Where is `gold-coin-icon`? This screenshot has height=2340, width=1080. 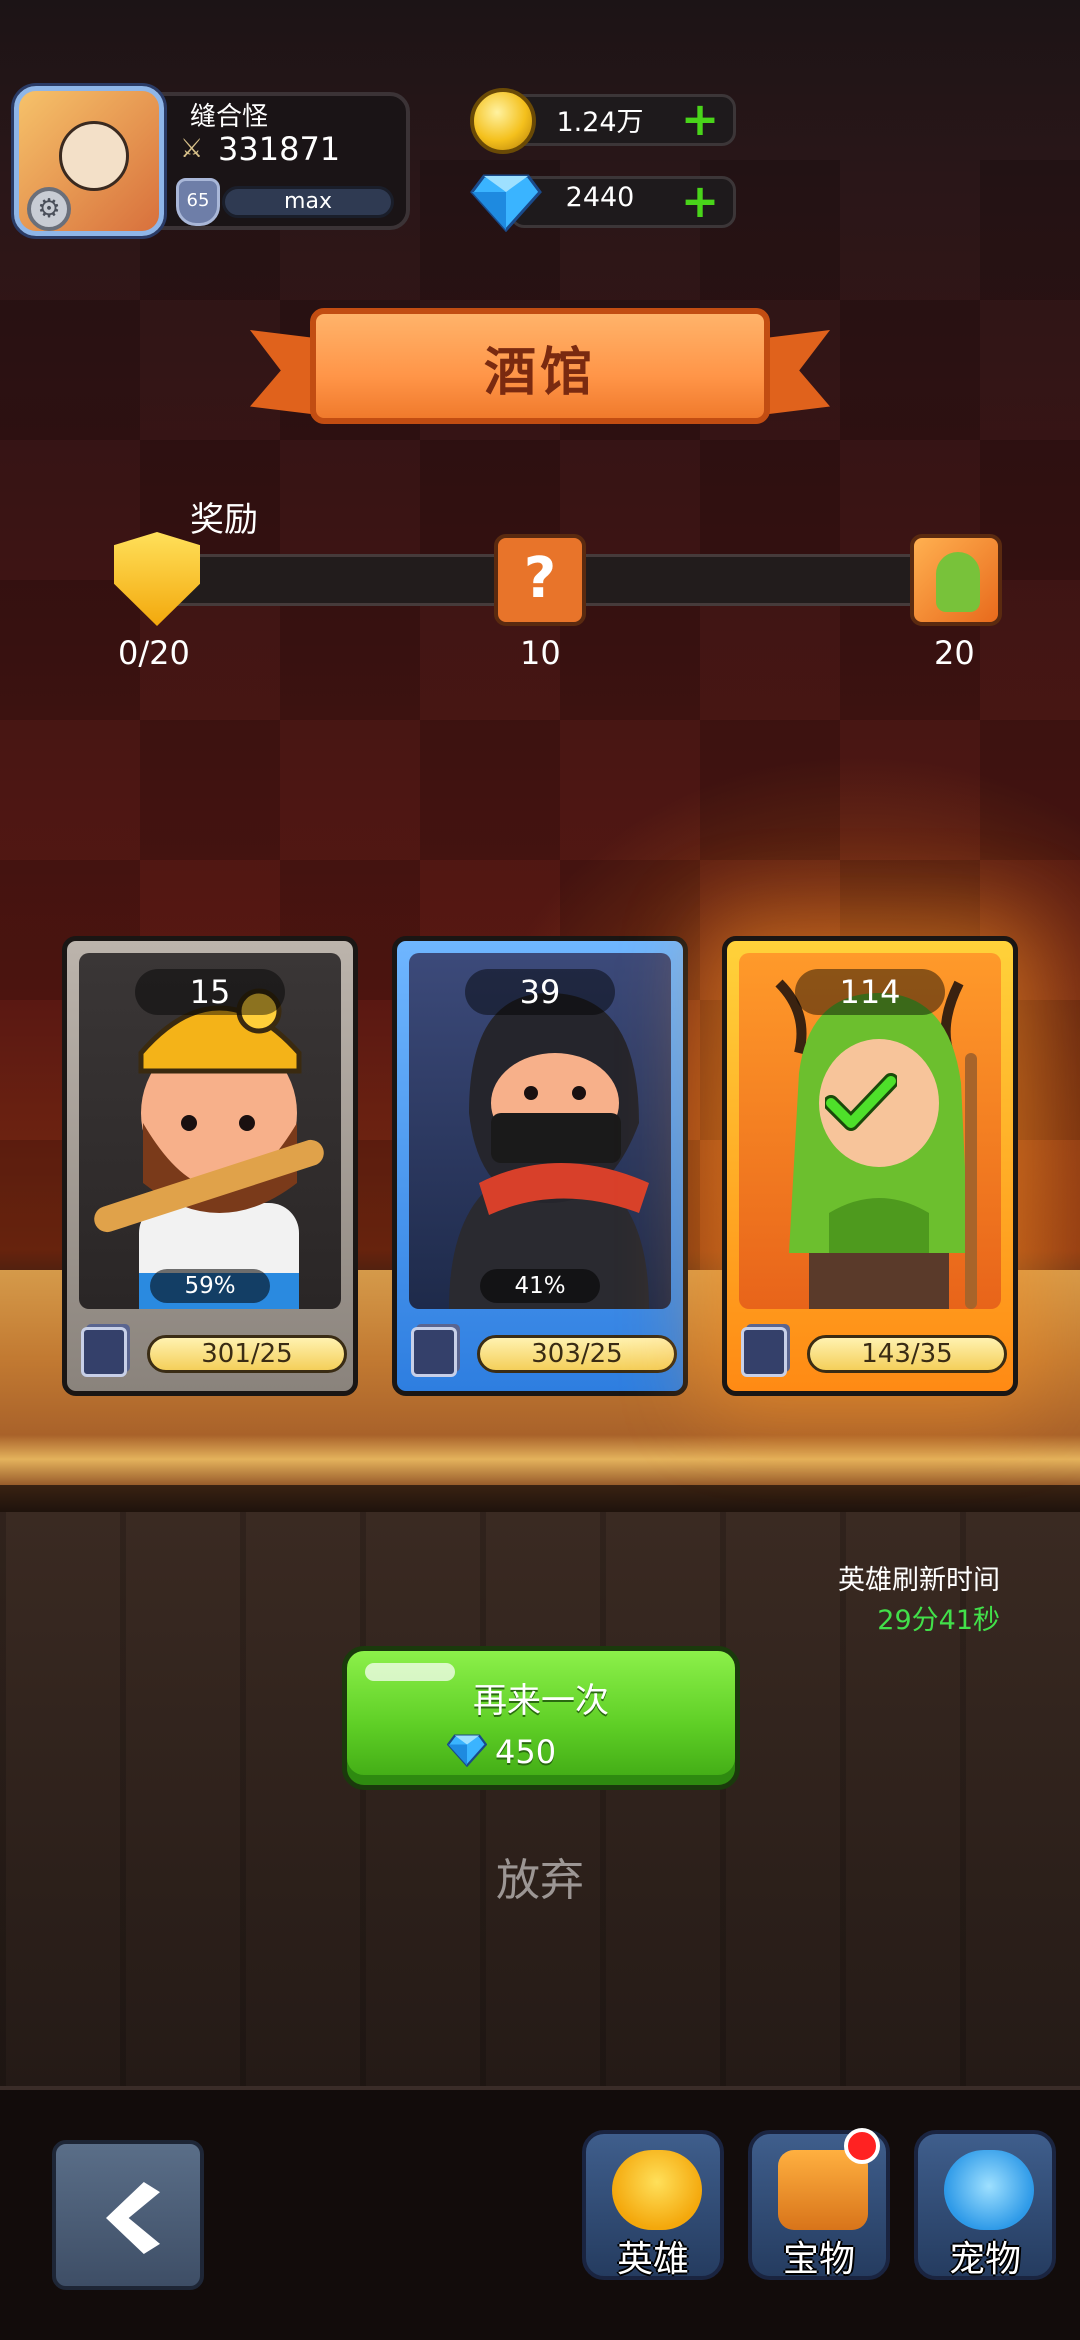
gold-coin-icon is located at coordinates (503, 121).